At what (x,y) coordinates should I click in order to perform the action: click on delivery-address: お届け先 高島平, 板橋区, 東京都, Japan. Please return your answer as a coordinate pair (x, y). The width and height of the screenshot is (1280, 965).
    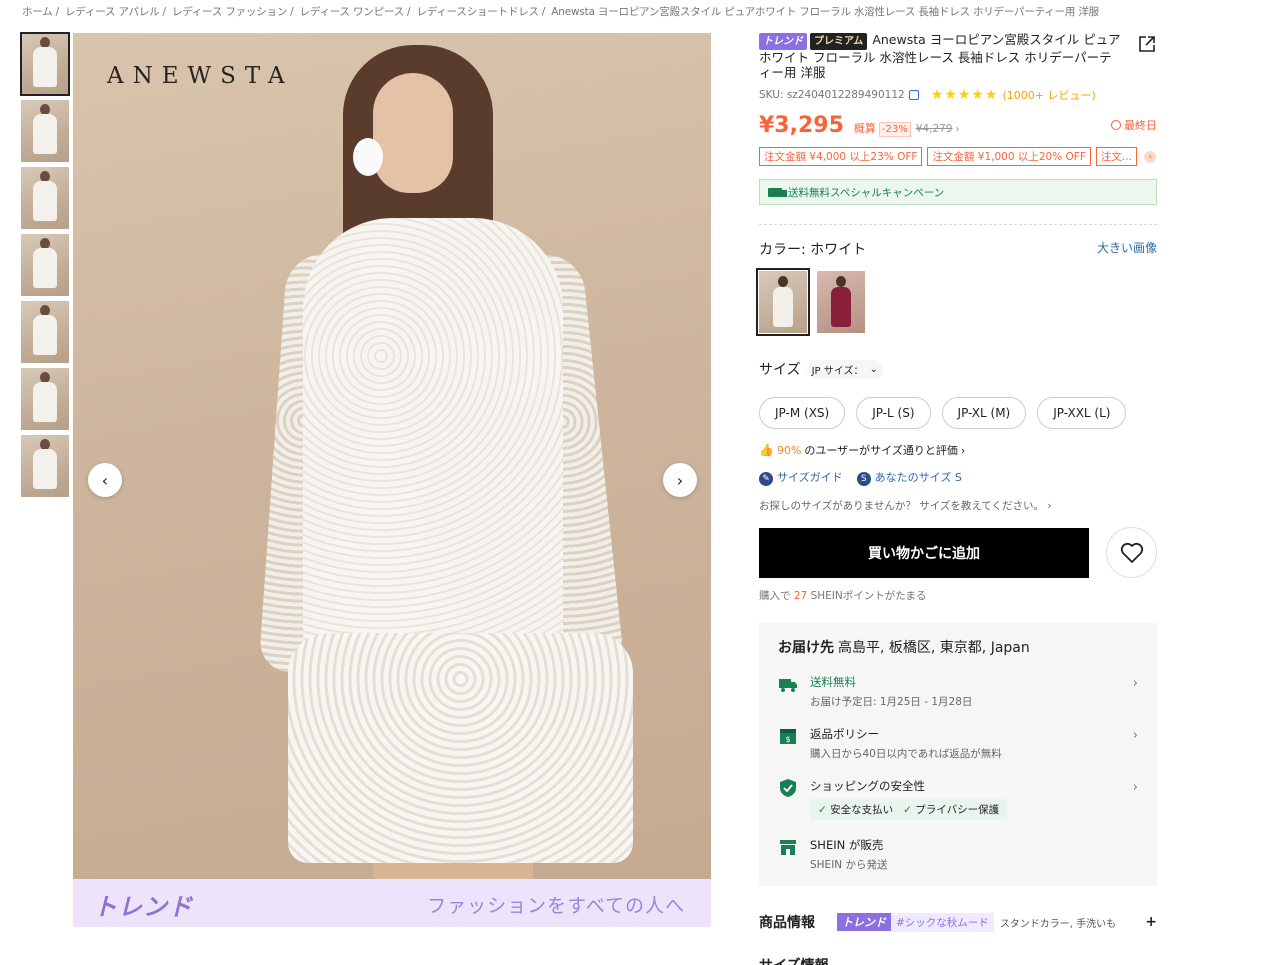
    Looking at the image, I should click on (958, 647).